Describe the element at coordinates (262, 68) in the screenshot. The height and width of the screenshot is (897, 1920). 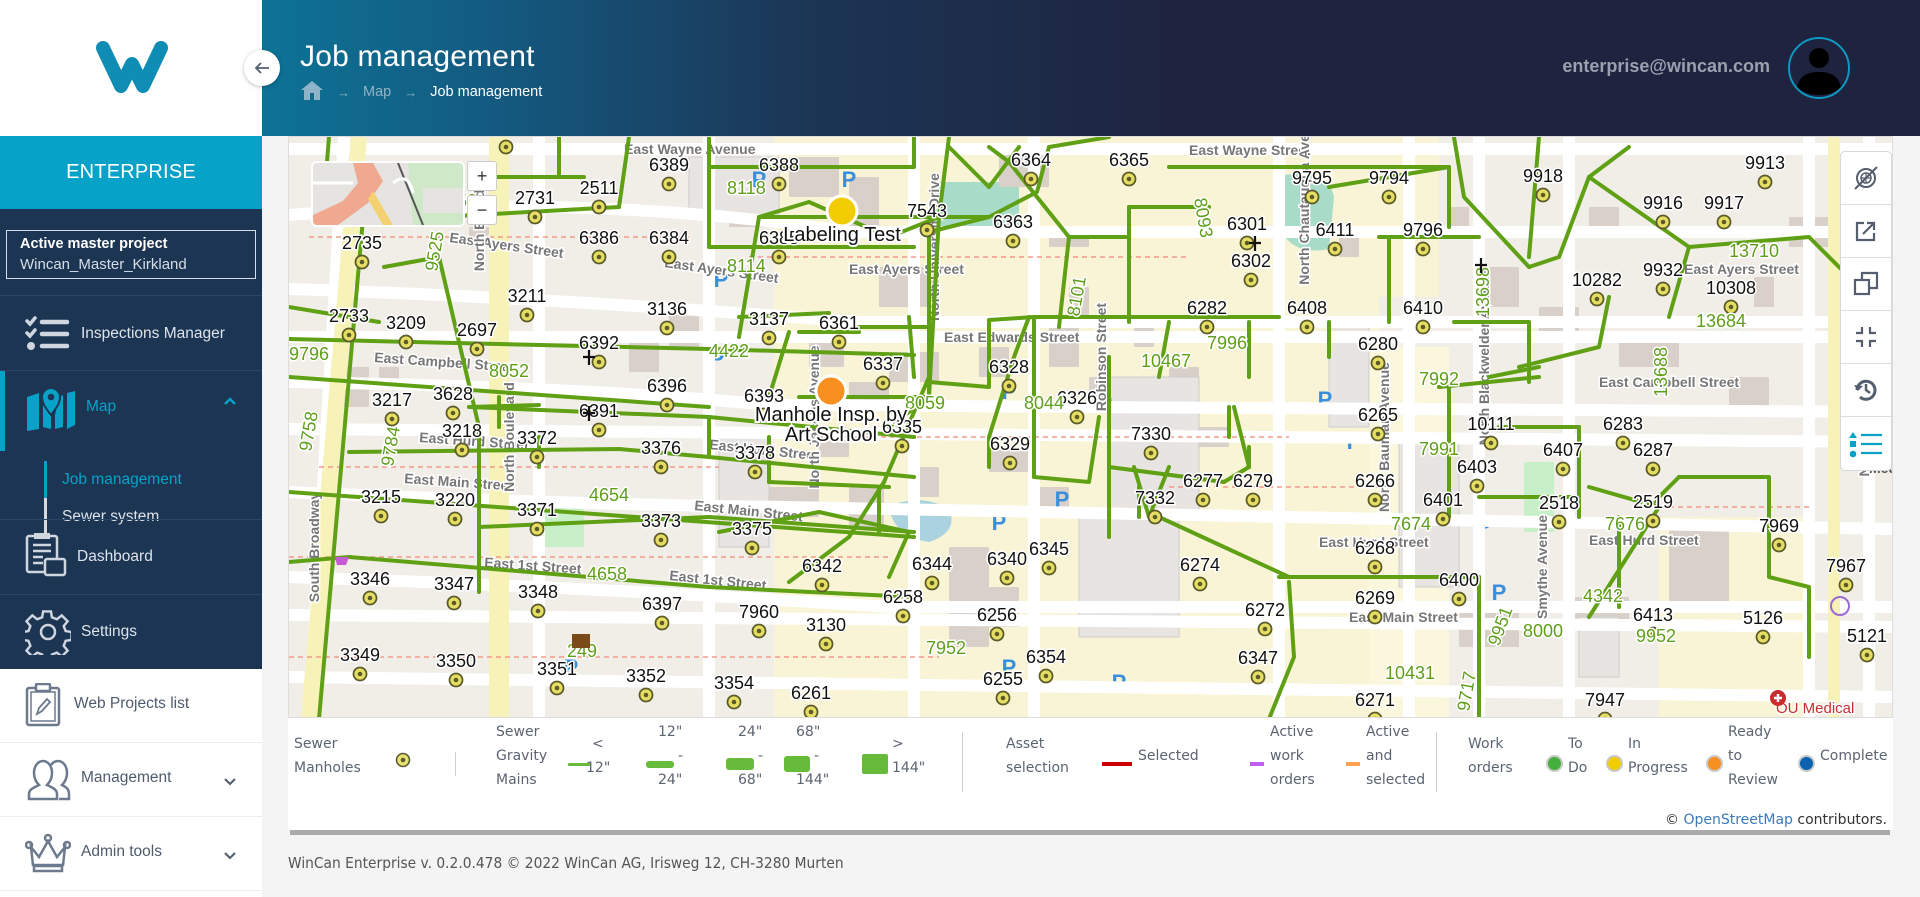
I see `collapse-sidebar-button` at that location.